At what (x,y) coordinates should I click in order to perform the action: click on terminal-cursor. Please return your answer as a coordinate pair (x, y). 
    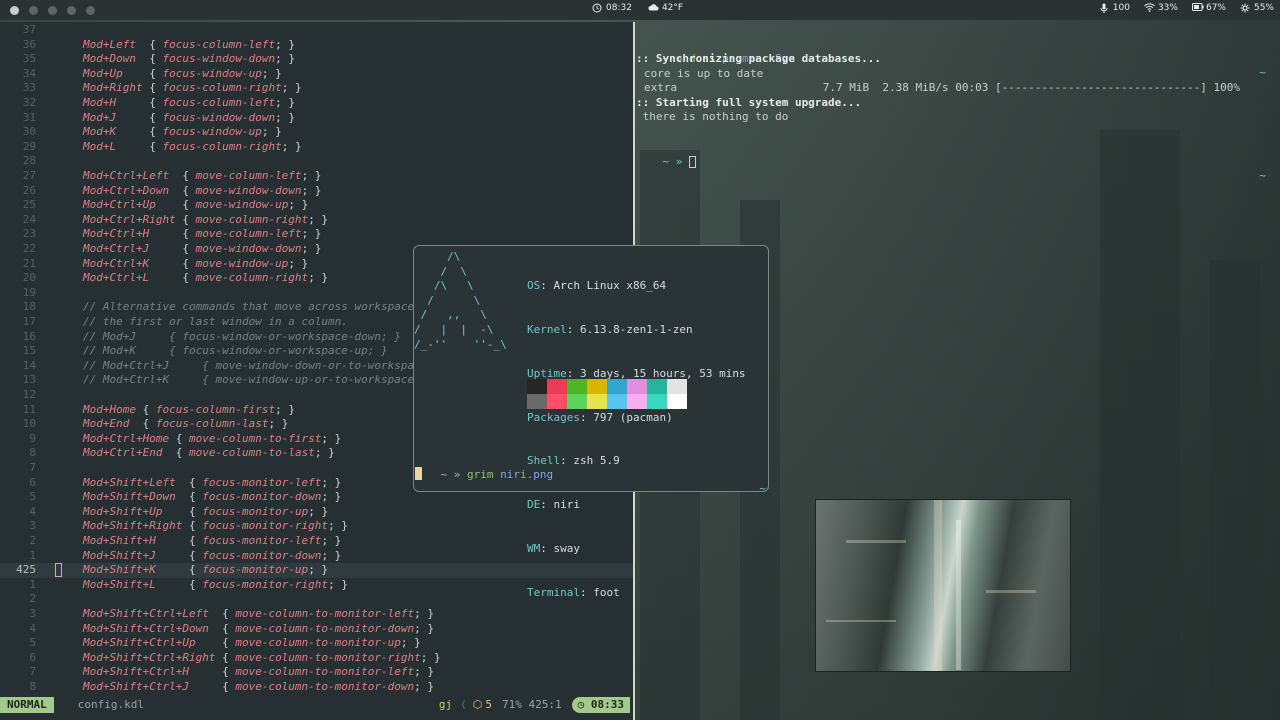
    Looking at the image, I should click on (692, 161).